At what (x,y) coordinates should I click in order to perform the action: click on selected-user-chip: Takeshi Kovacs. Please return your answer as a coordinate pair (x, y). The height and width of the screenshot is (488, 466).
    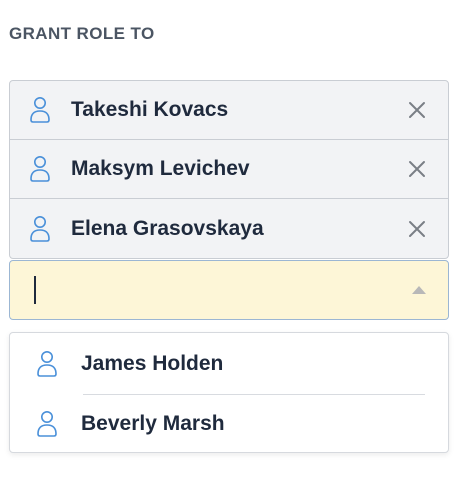
    Looking at the image, I should click on (229, 110).